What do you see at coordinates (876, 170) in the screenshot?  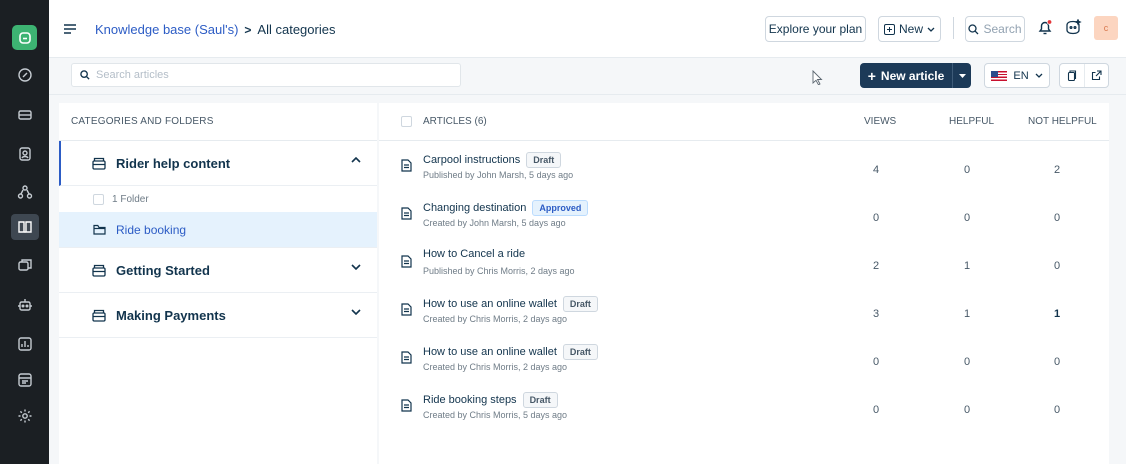 I see `views-count: 4` at bounding box center [876, 170].